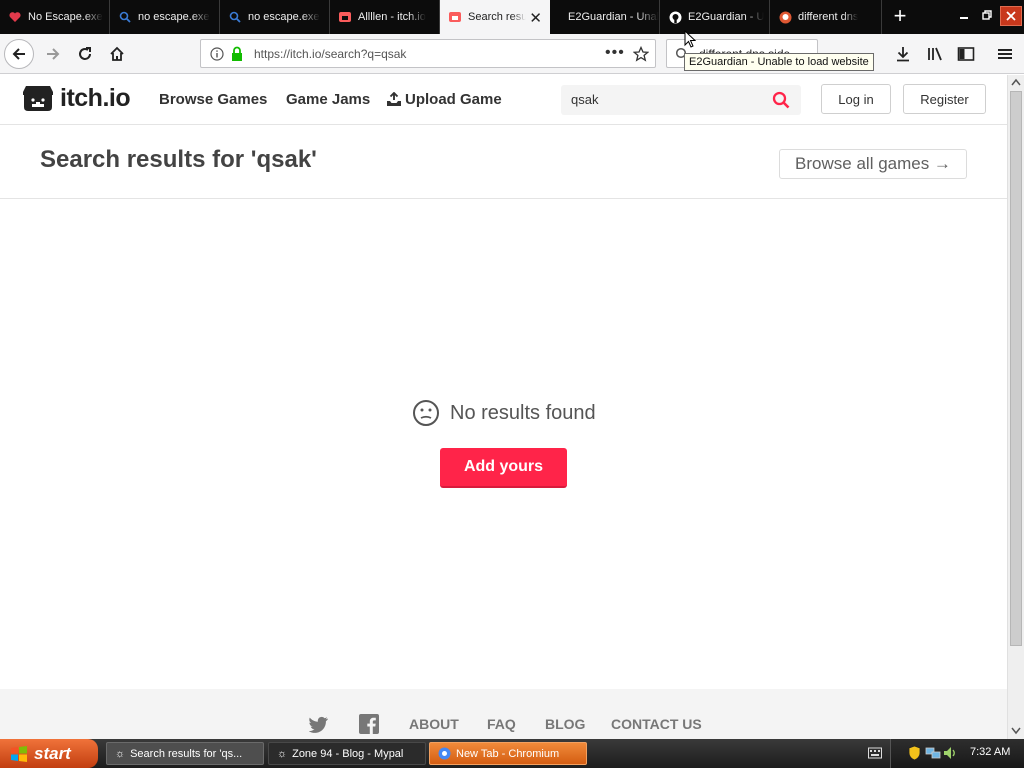 The height and width of the screenshot is (768, 1024). I want to click on browse-all-games-button: Browse all games →, so click(873, 164).